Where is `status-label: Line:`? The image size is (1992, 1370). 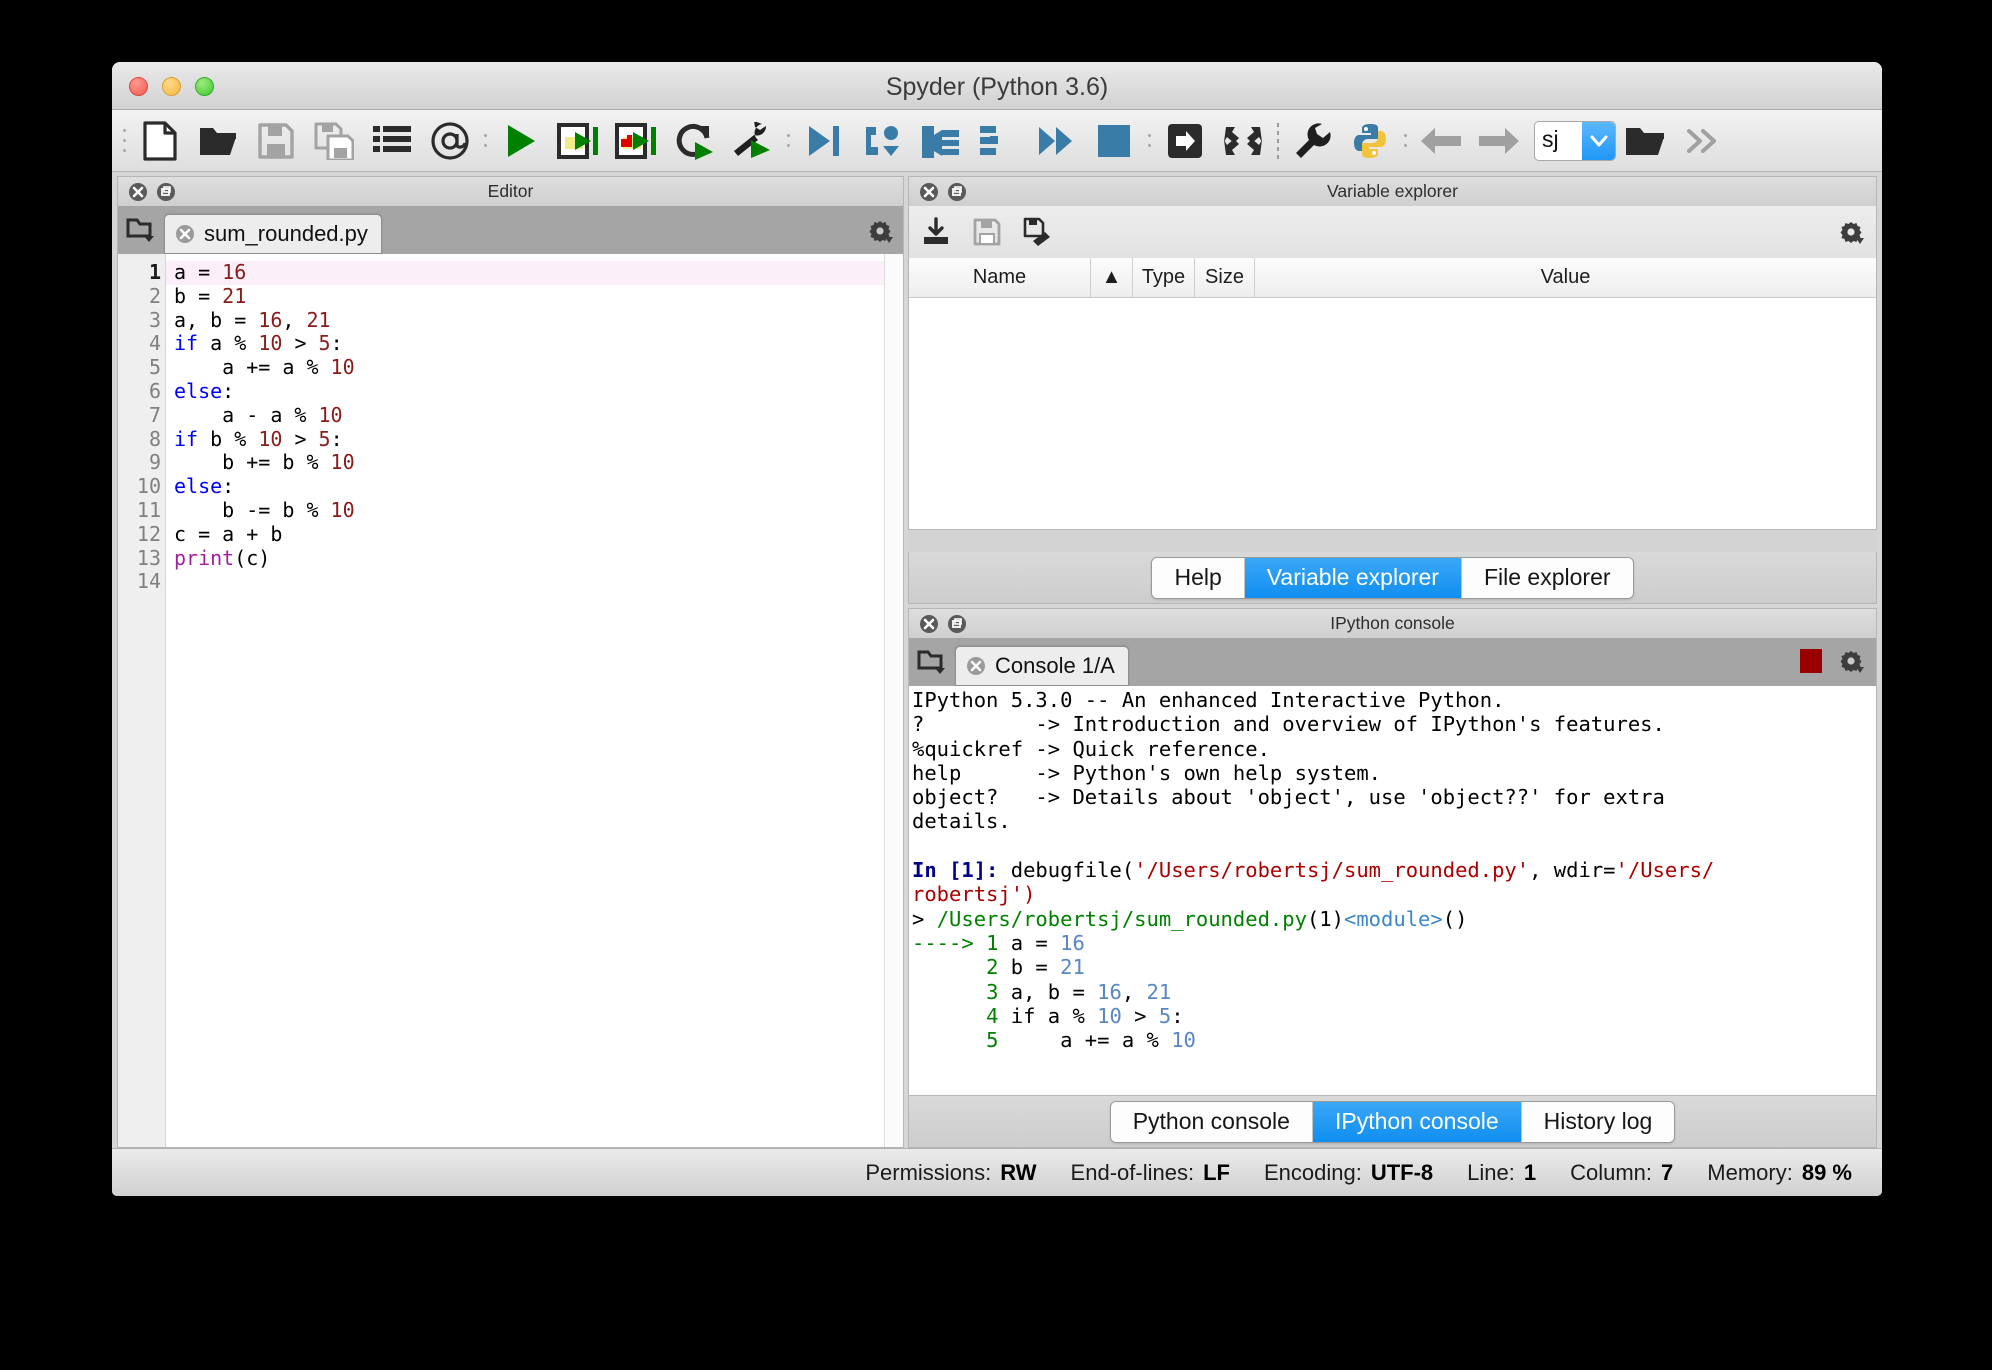
status-label: Line: is located at coordinates (1491, 1172).